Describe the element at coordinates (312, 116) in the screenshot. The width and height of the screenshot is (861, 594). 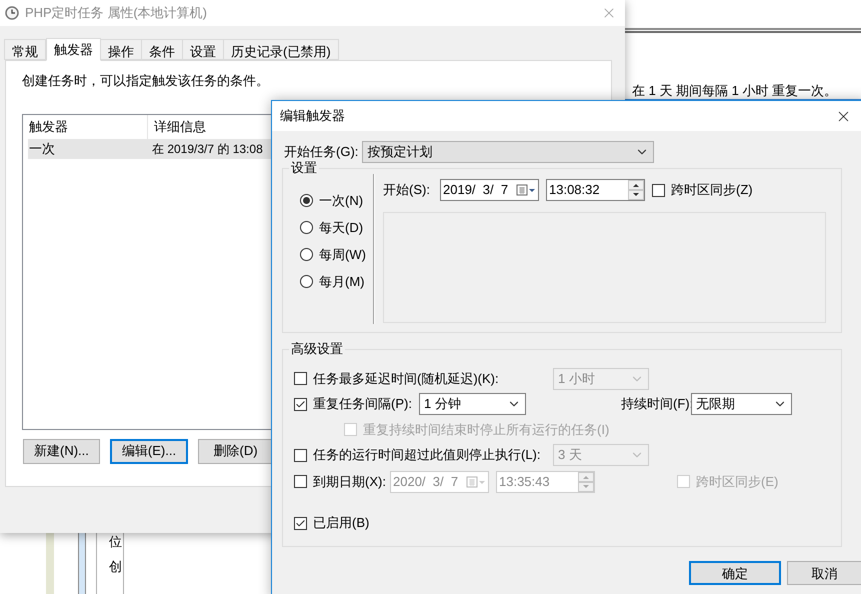
I see `dialog-title: 编辑触发器` at that location.